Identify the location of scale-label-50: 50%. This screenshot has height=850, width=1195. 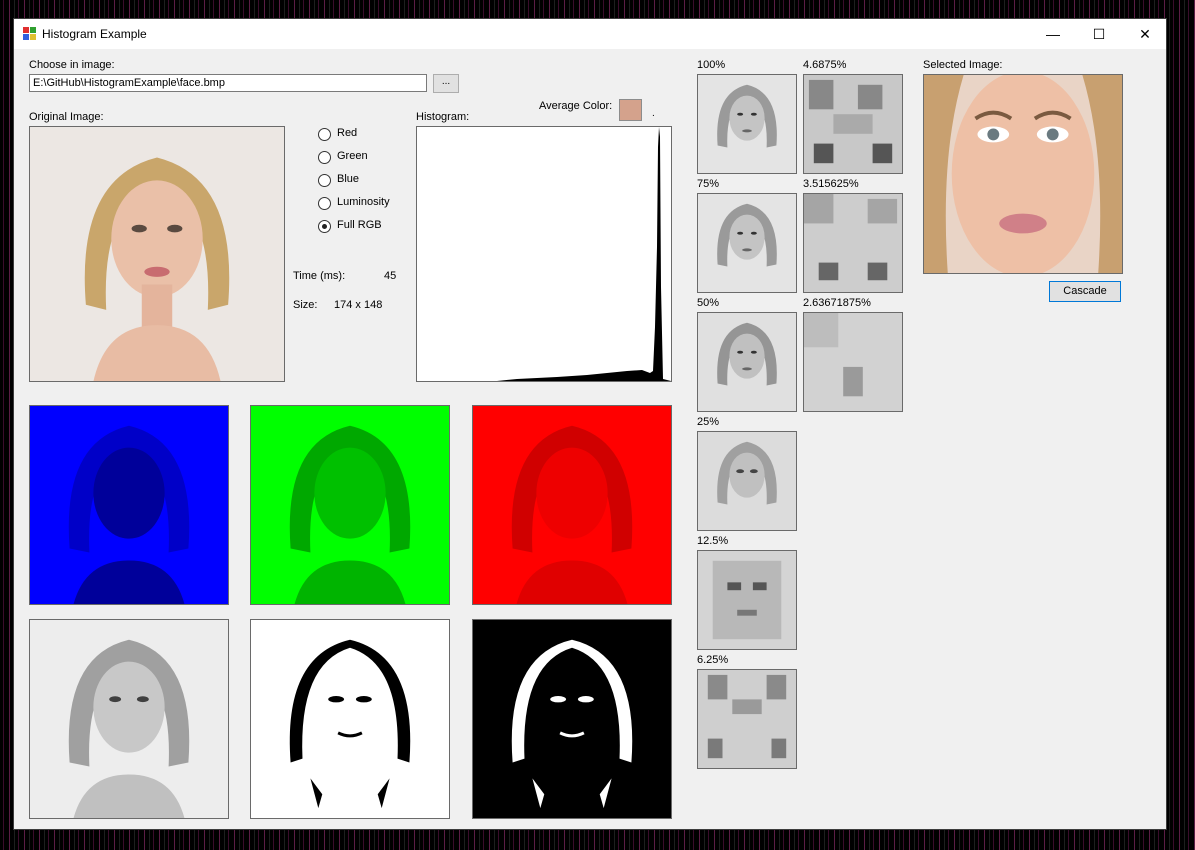
(708, 303).